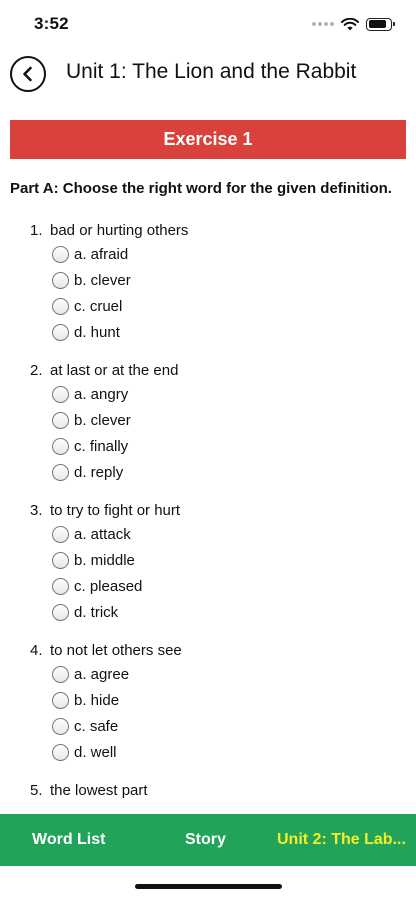 This screenshot has height=900, width=416. I want to click on question-number: 3., so click(36, 510).